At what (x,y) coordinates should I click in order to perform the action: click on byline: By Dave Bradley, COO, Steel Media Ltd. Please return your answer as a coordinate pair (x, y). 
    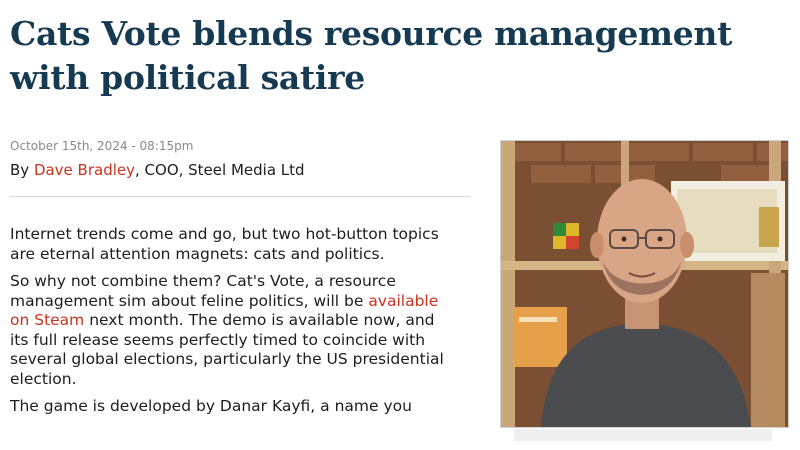
    Looking at the image, I should click on (240, 170).